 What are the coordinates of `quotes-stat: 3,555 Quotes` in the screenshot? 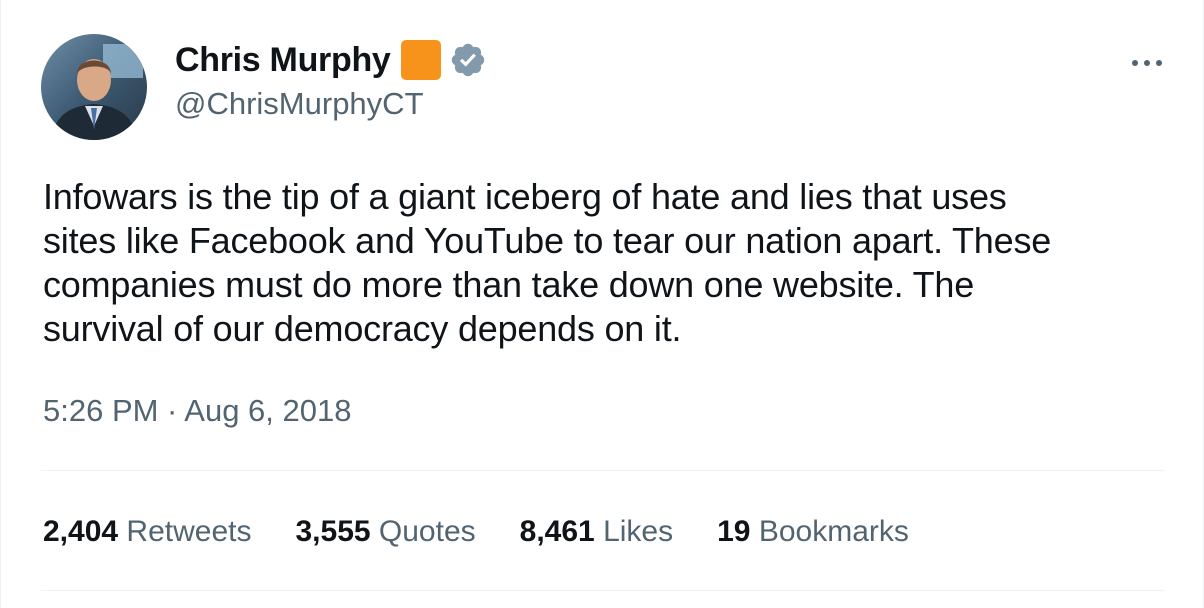 It's located at (385, 532).